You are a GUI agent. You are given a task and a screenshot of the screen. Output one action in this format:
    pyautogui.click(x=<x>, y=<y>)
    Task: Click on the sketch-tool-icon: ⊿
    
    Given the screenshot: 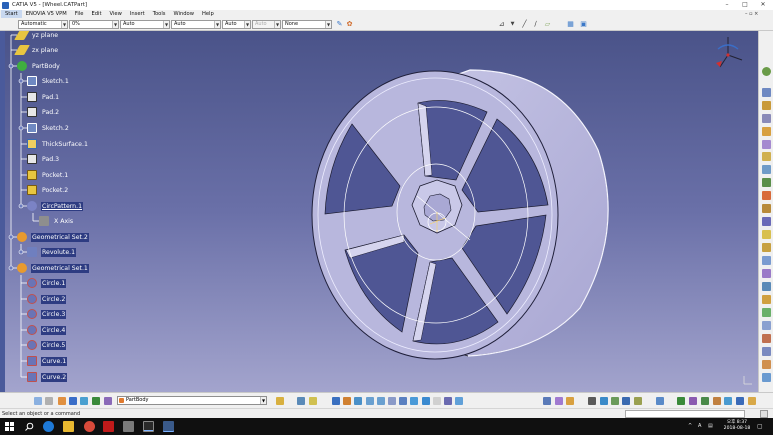 What is the action you would take?
    pyautogui.click(x=501, y=24)
    